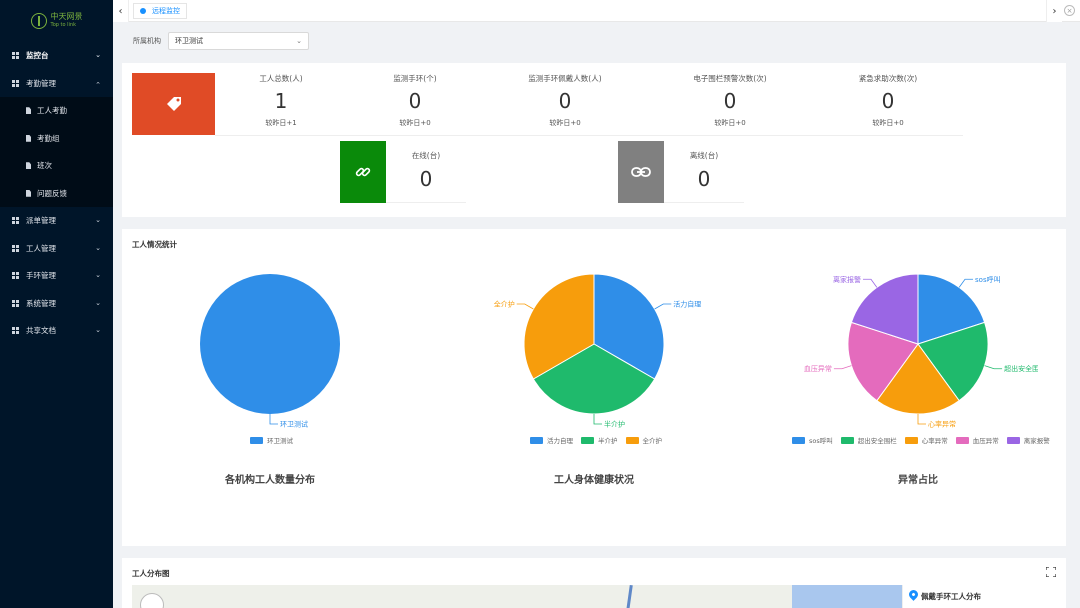 The width and height of the screenshot is (1080, 608). Describe the element at coordinates (173, 104) in the screenshot. I see `tag-icon-box` at that location.